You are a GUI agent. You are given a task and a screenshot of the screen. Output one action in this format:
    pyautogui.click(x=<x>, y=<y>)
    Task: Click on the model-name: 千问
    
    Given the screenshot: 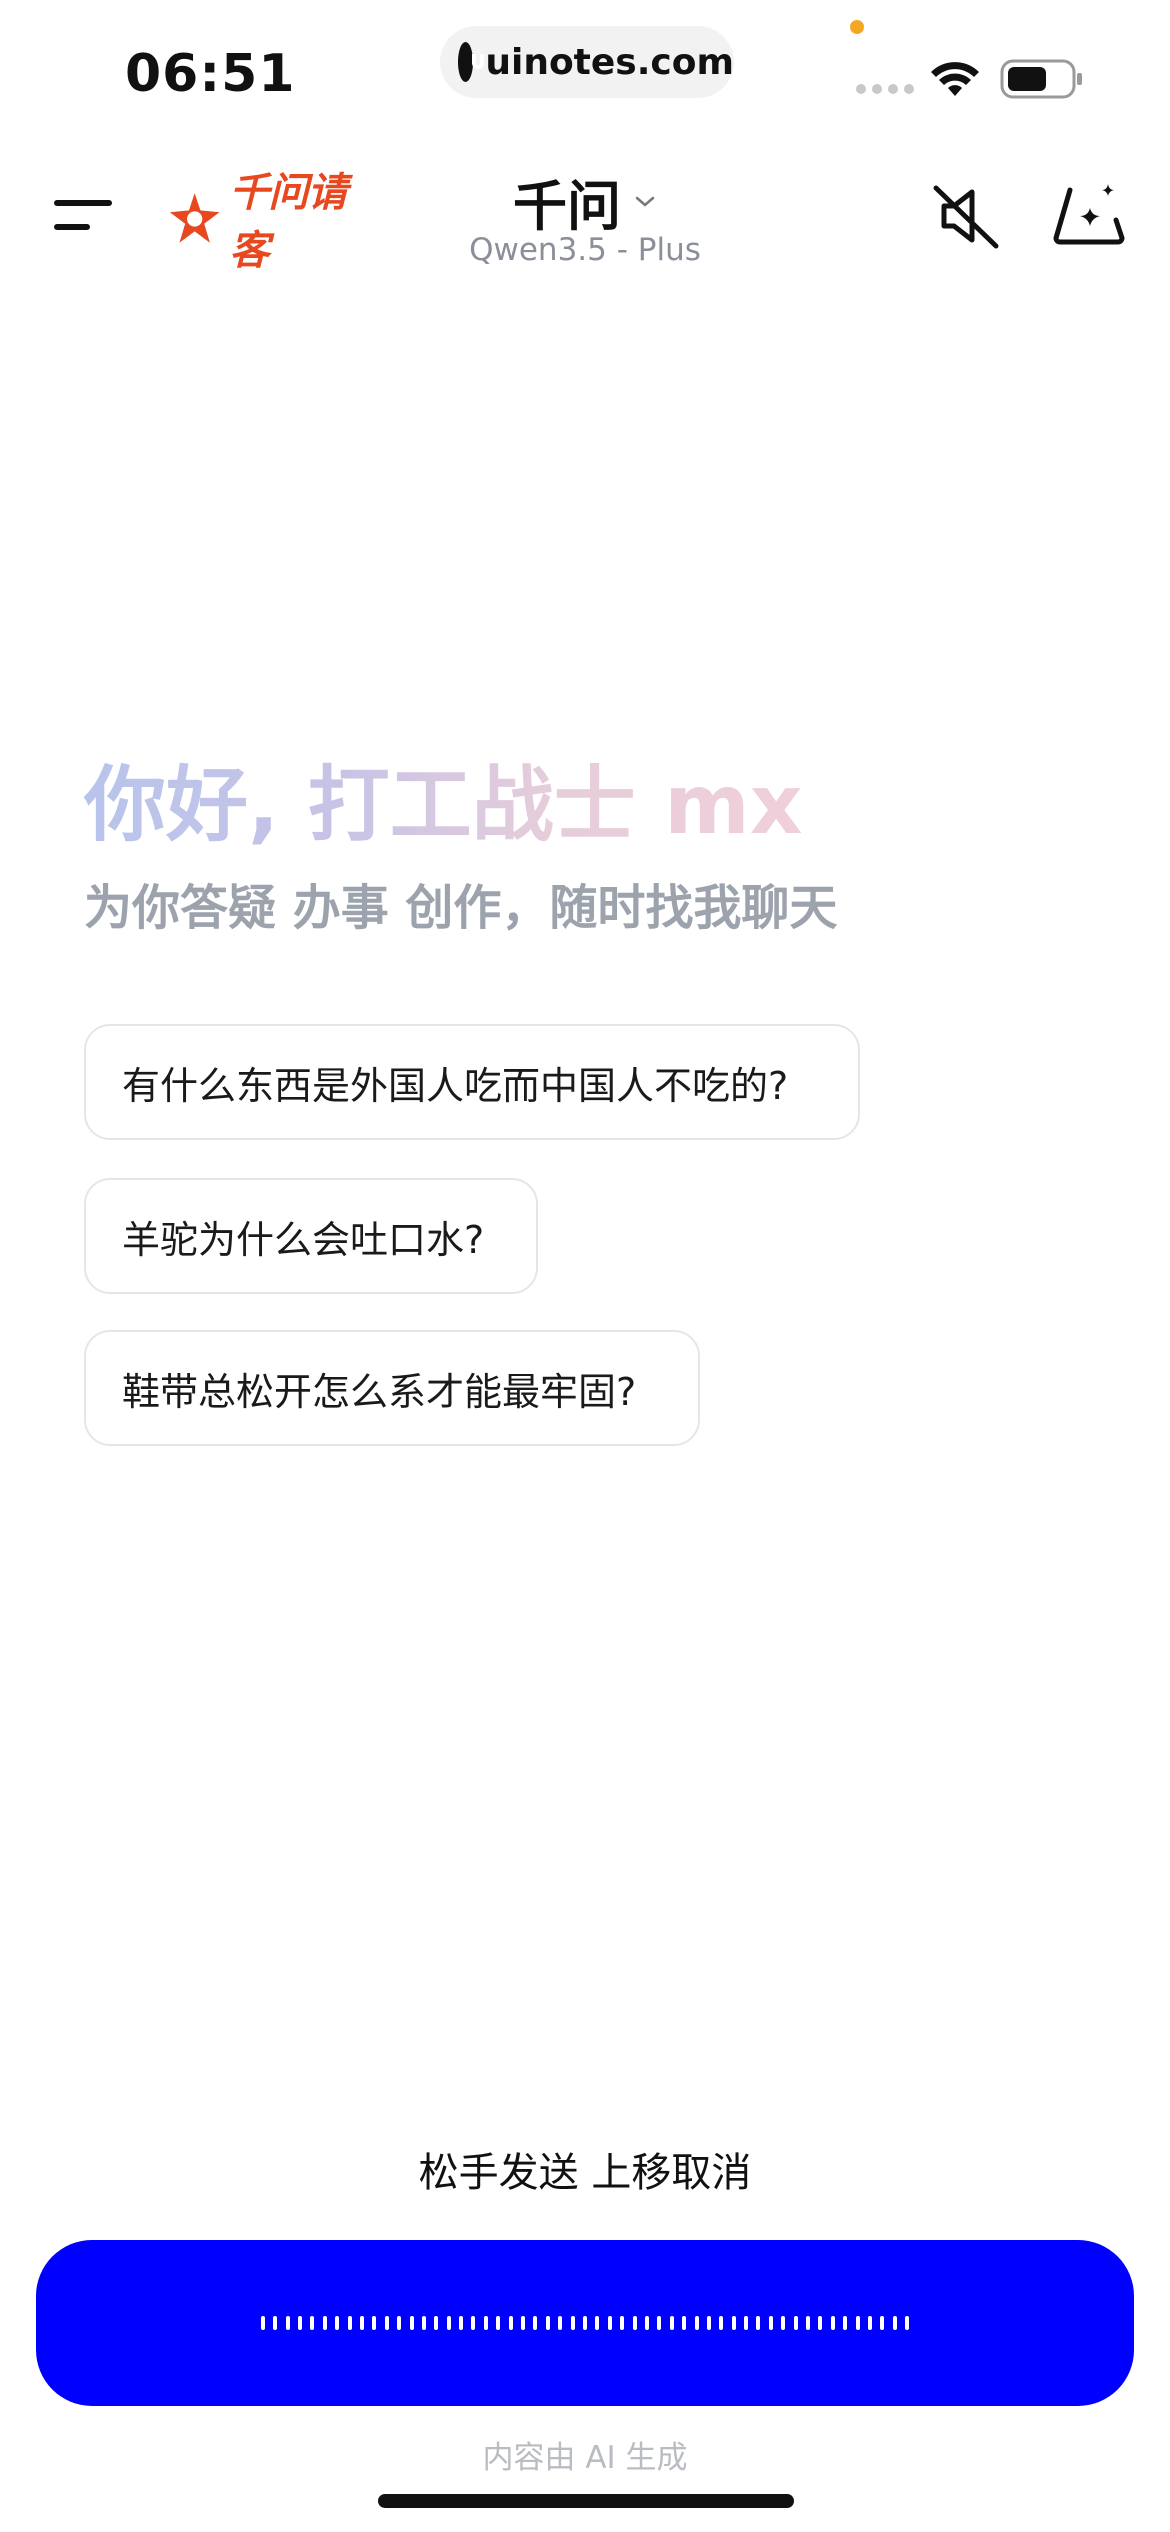 What is the action you would take?
    pyautogui.click(x=567, y=206)
    